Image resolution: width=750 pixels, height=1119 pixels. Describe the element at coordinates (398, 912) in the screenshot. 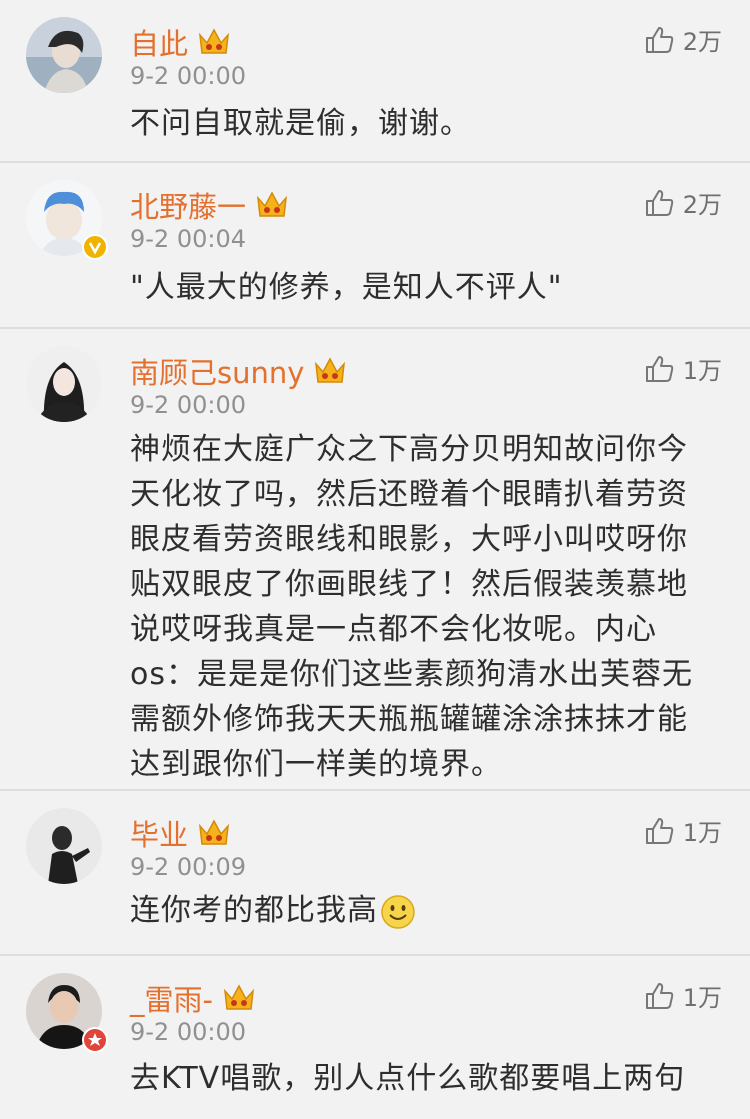

I see `smile-emoji-icon` at that location.